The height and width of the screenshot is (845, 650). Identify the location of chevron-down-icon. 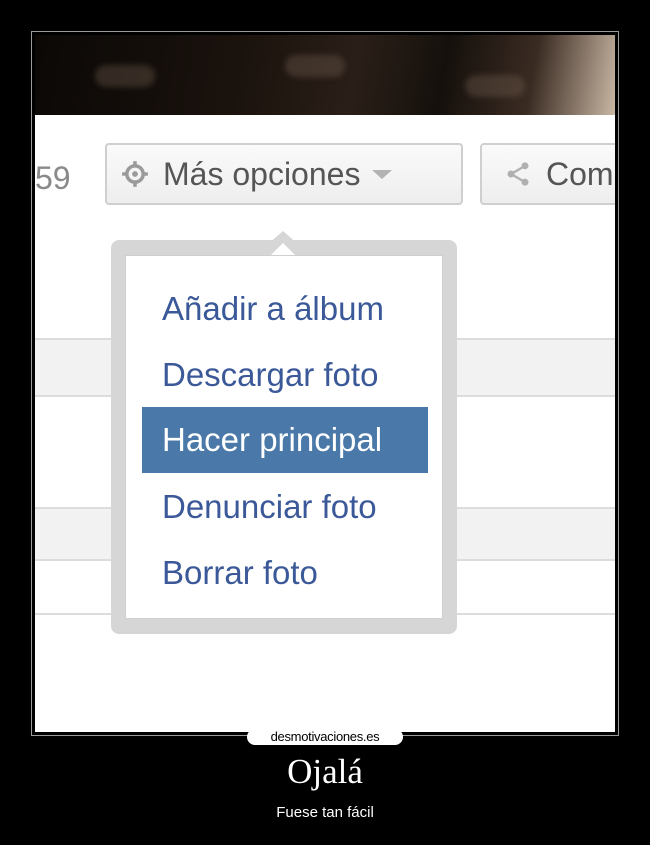
(382, 174).